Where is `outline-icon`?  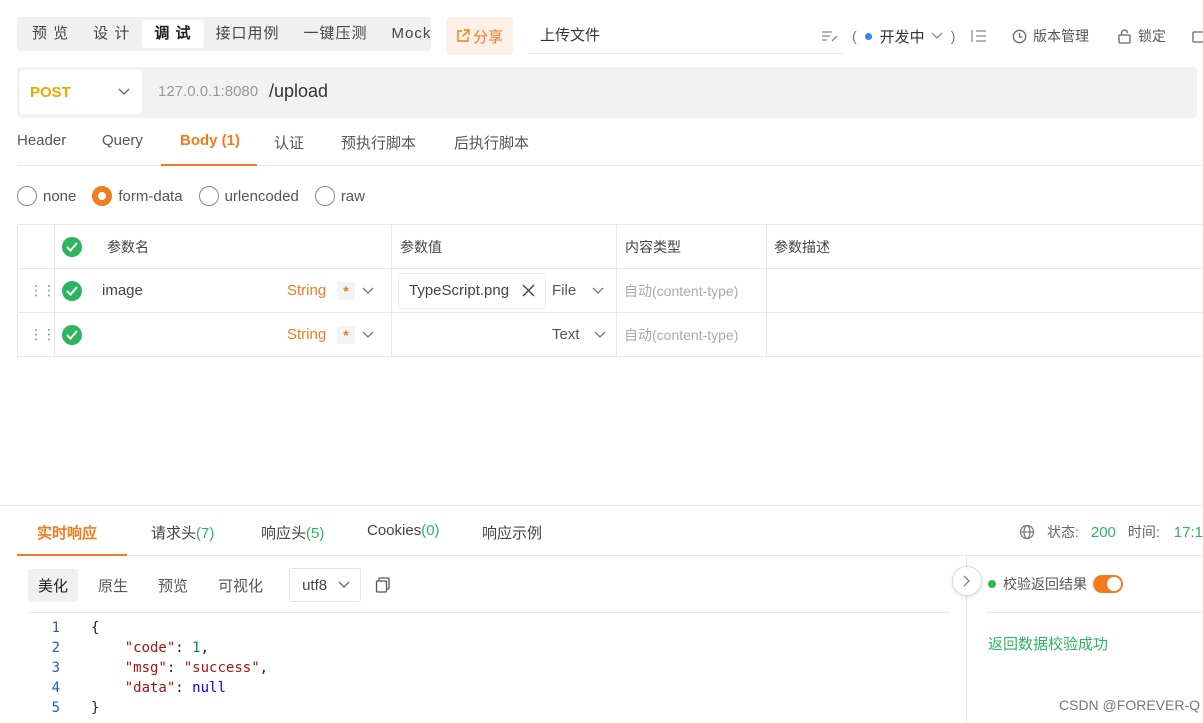
outline-icon is located at coordinates (979, 36).